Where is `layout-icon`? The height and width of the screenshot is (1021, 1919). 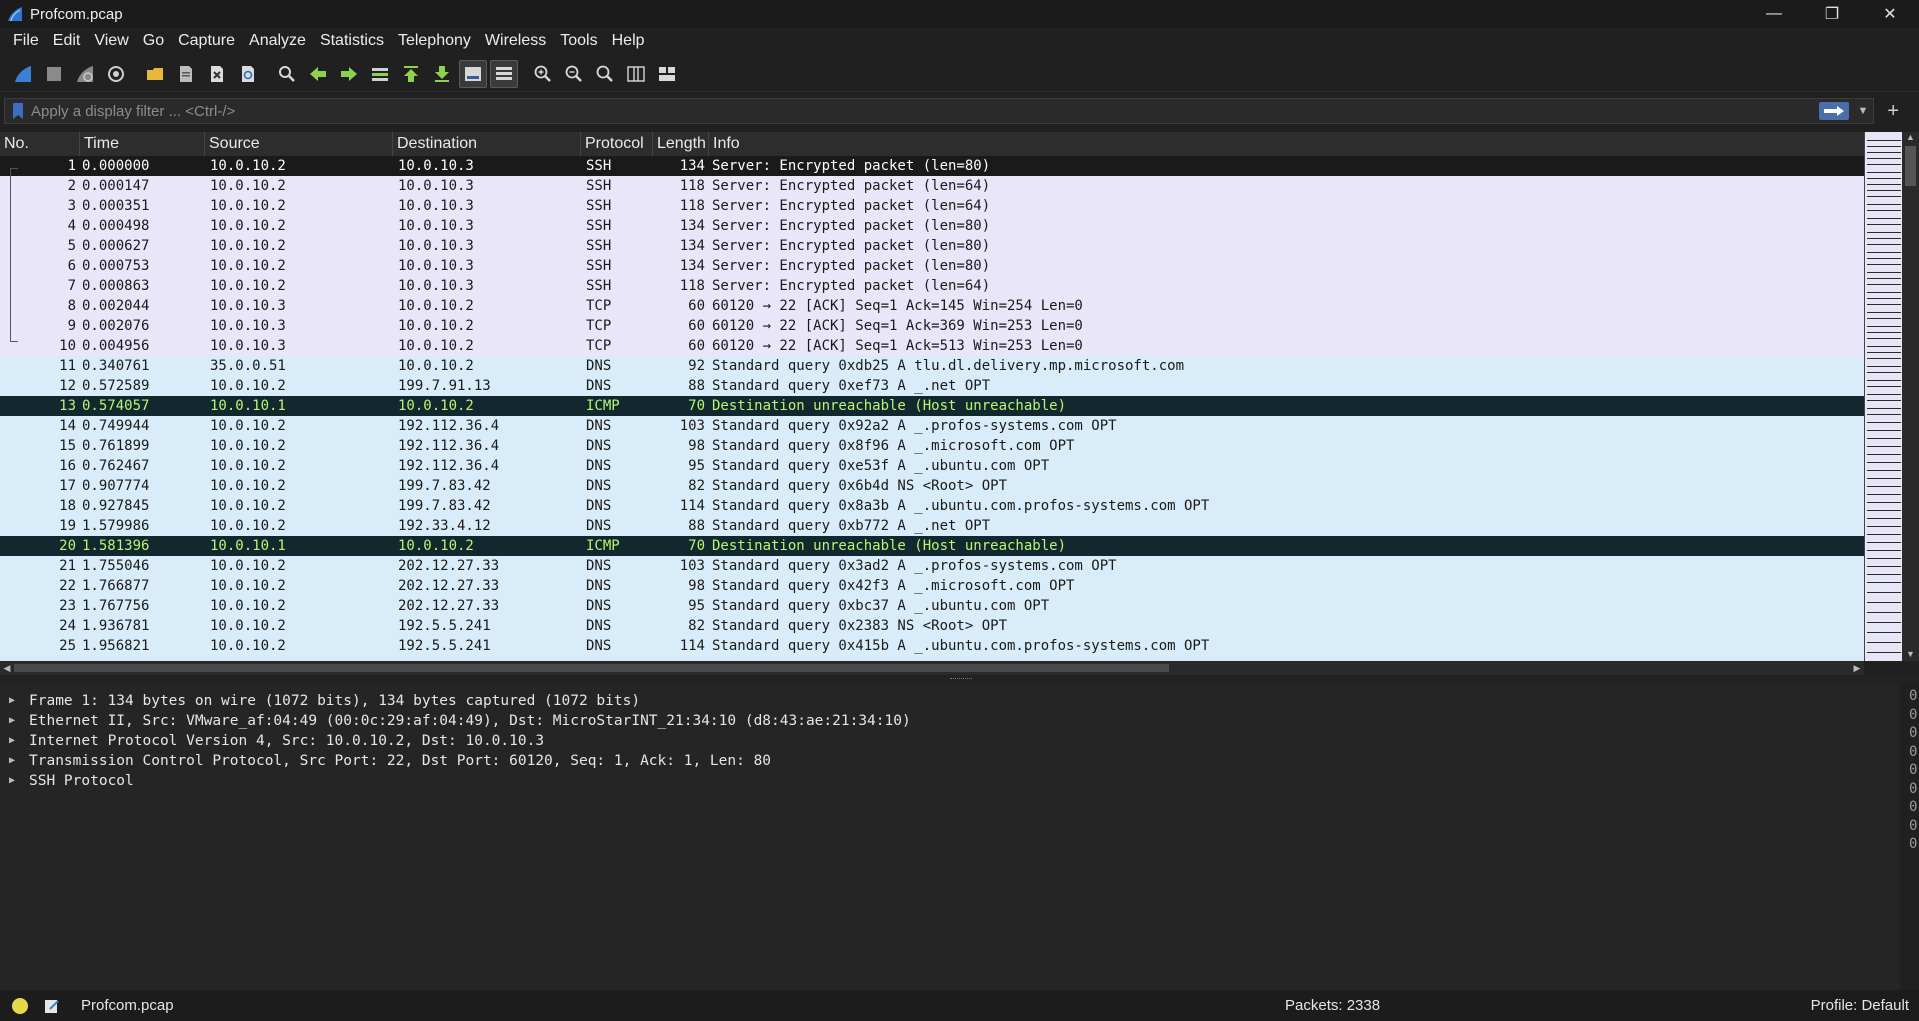 layout-icon is located at coordinates (667, 74).